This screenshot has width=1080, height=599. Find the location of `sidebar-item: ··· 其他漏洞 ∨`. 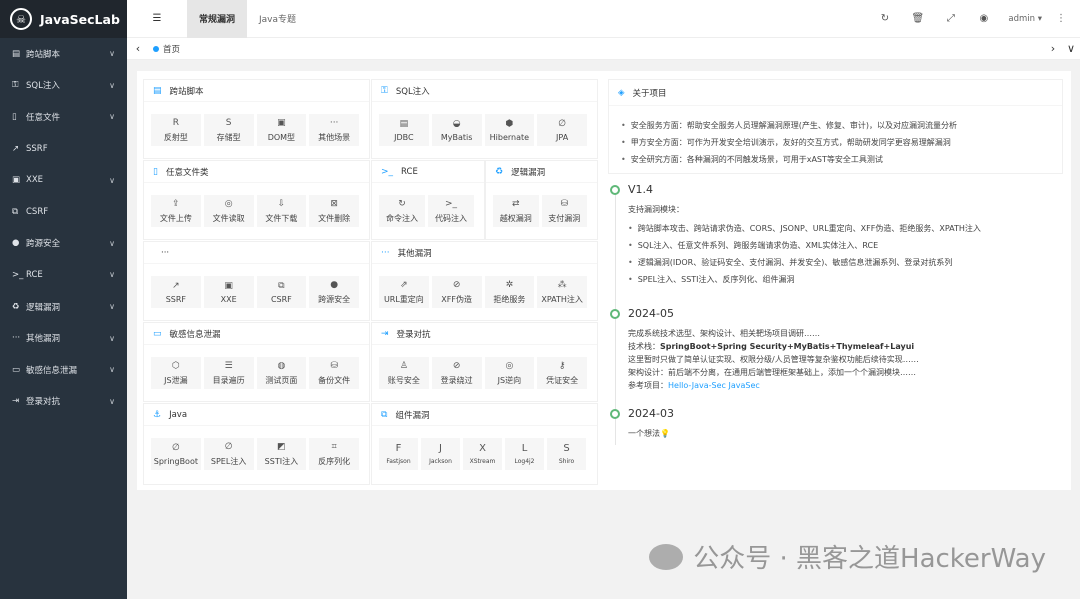

sidebar-item: ··· 其他漏洞 ∨ is located at coordinates (63, 338).